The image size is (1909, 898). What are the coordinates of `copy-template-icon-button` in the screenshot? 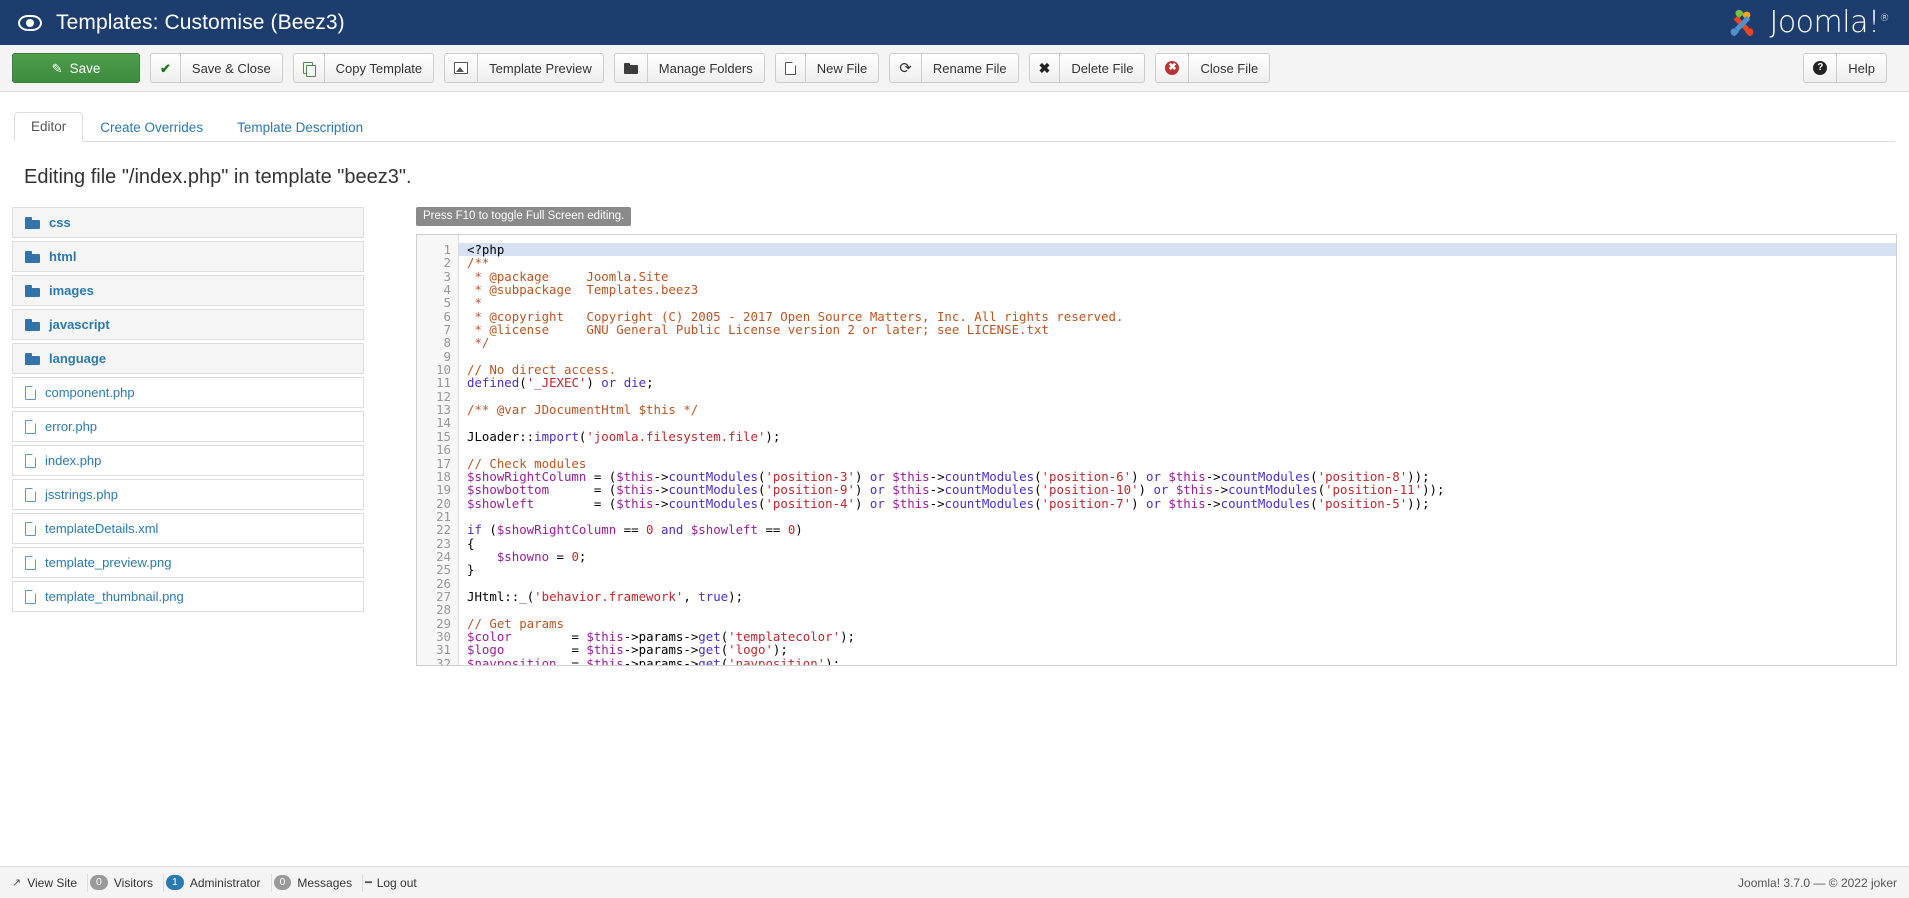 It's located at (308, 68).